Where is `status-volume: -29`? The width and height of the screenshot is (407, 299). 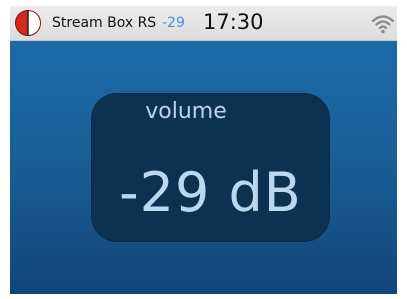 status-volume: -29 is located at coordinates (173, 23).